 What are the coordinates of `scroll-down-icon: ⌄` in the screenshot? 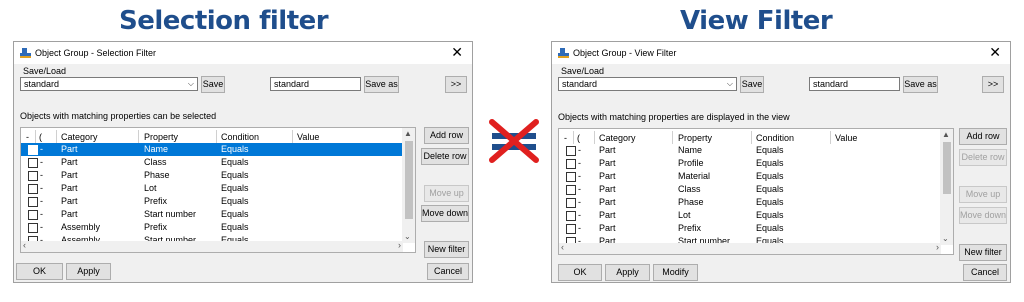 It's located at (945, 238).